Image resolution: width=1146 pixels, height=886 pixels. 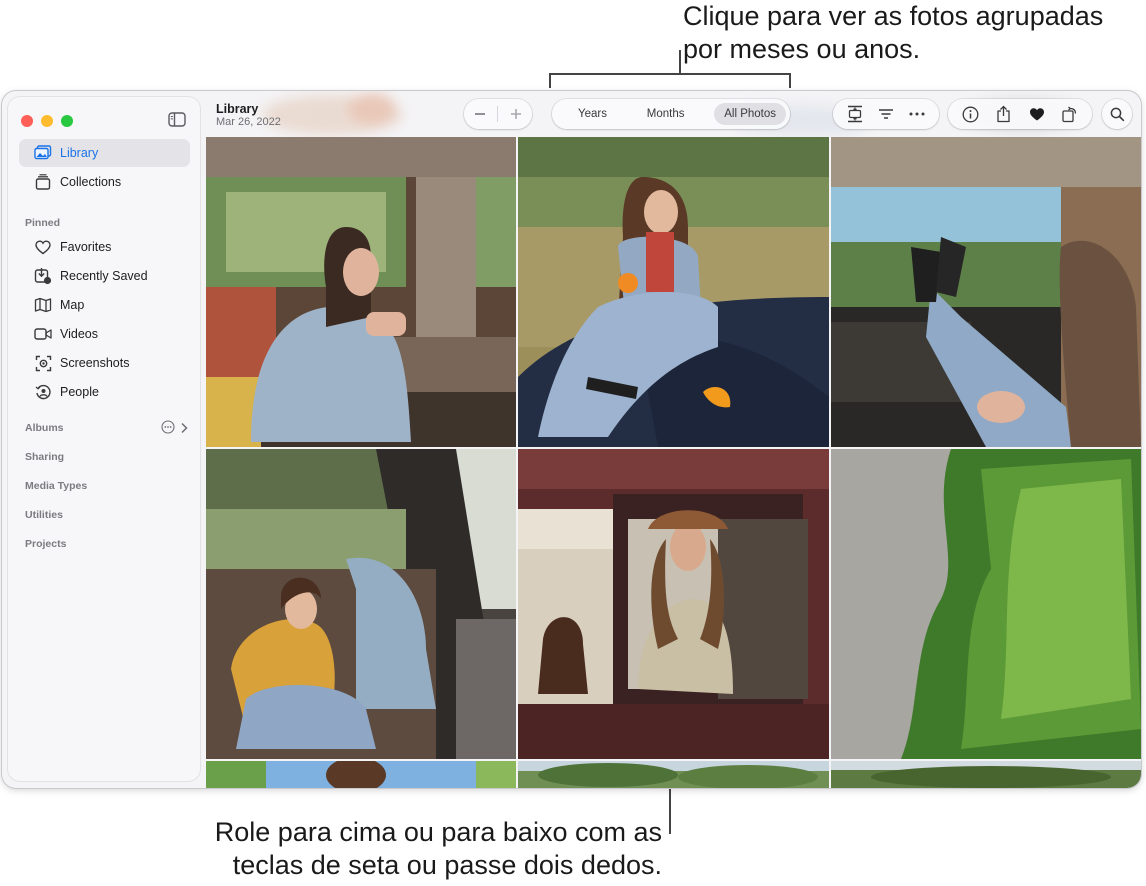 What do you see at coordinates (44, 428) in the screenshot?
I see `albums-section-header: Albums` at bounding box center [44, 428].